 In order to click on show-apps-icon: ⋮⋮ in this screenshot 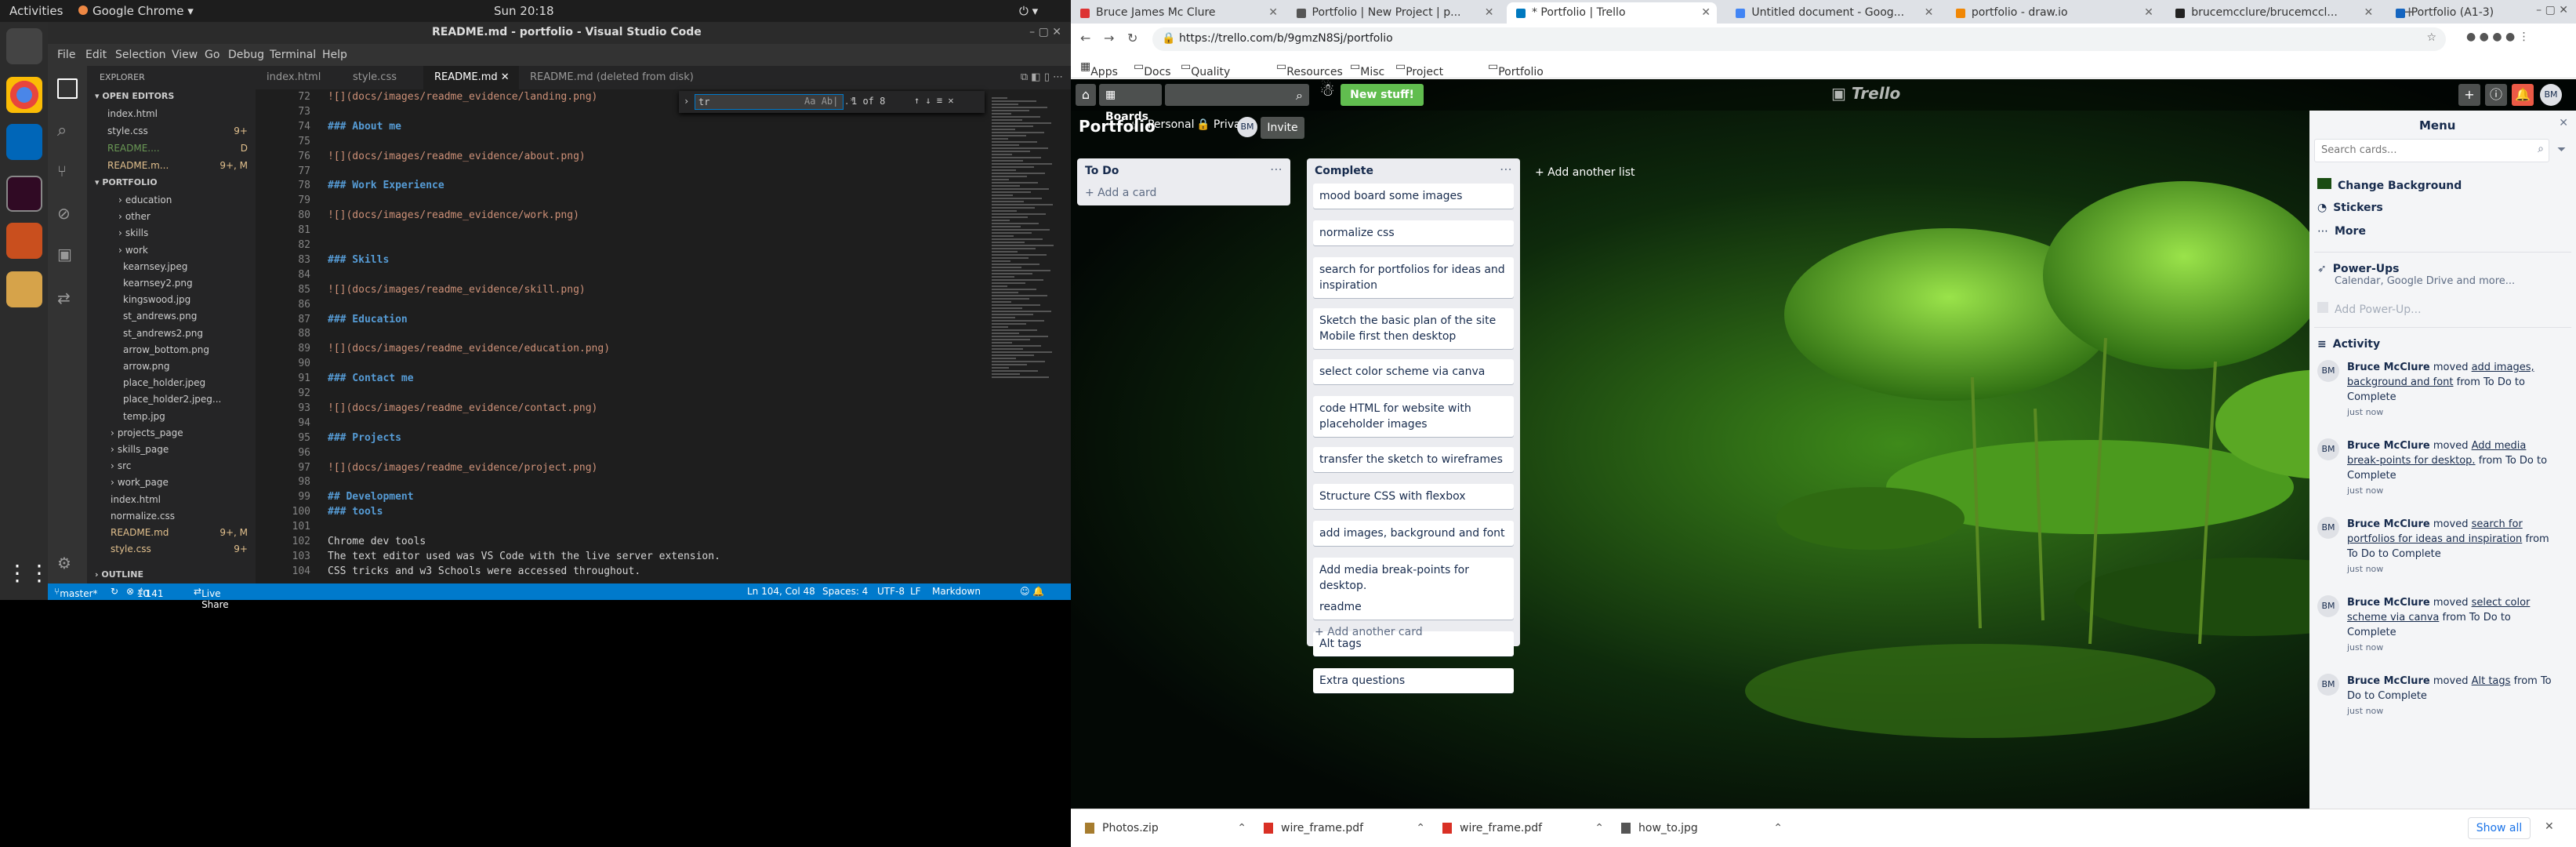, I will do `click(28, 573)`.